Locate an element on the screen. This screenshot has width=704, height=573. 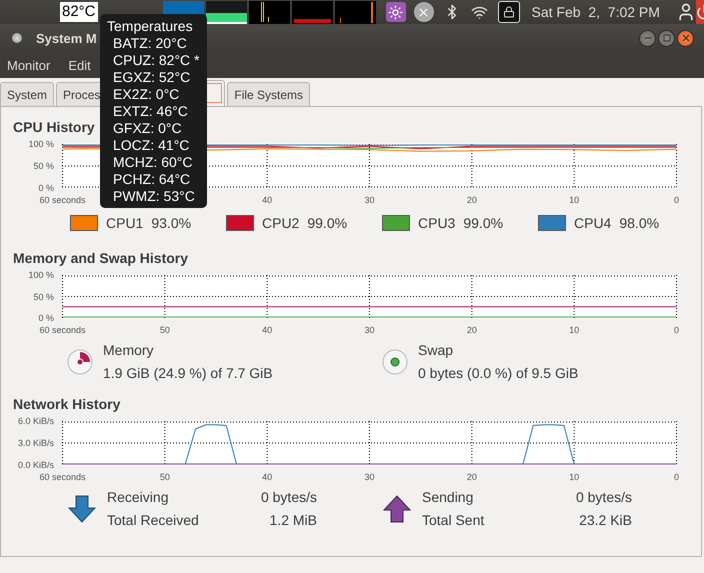
section-title: Network History is located at coordinates (66, 404).